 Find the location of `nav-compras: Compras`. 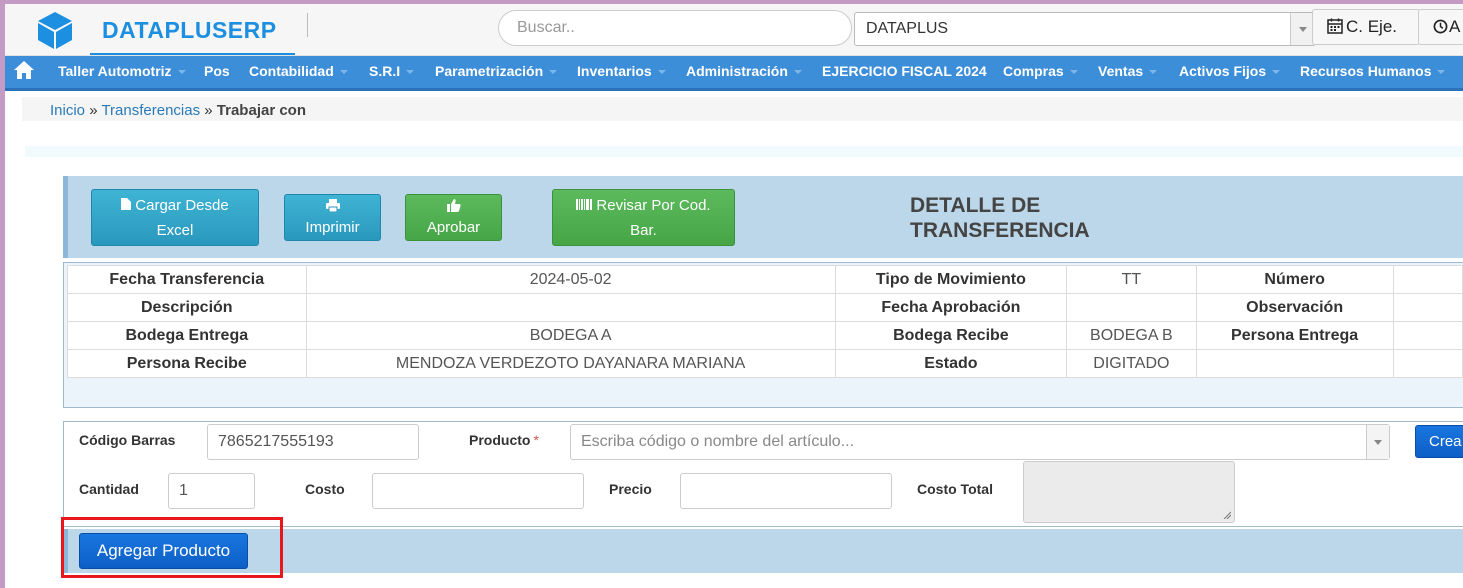

nav-compras: Compras is located at coordinates (1040, 71).